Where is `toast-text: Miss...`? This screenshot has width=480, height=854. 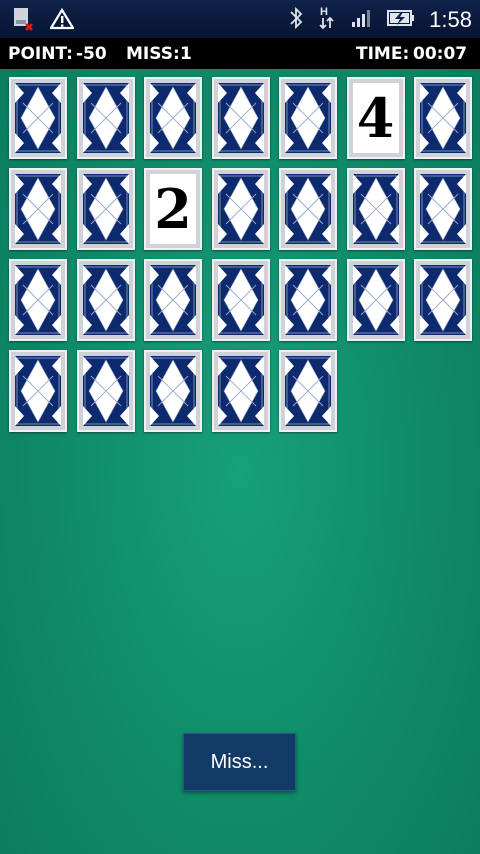 toast-text: Miss... is located at coordinates (239, 761).